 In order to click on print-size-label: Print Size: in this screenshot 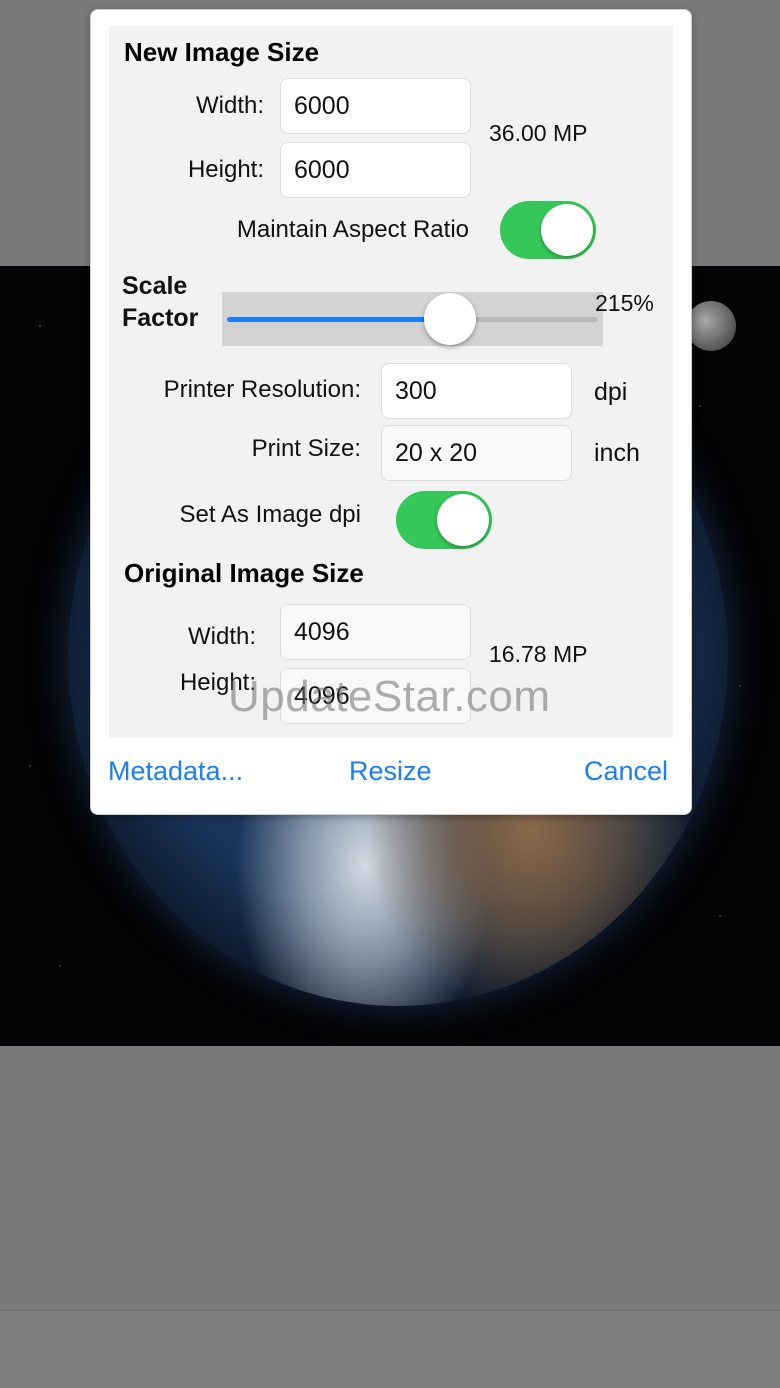, I will do `click(306, 448)`.